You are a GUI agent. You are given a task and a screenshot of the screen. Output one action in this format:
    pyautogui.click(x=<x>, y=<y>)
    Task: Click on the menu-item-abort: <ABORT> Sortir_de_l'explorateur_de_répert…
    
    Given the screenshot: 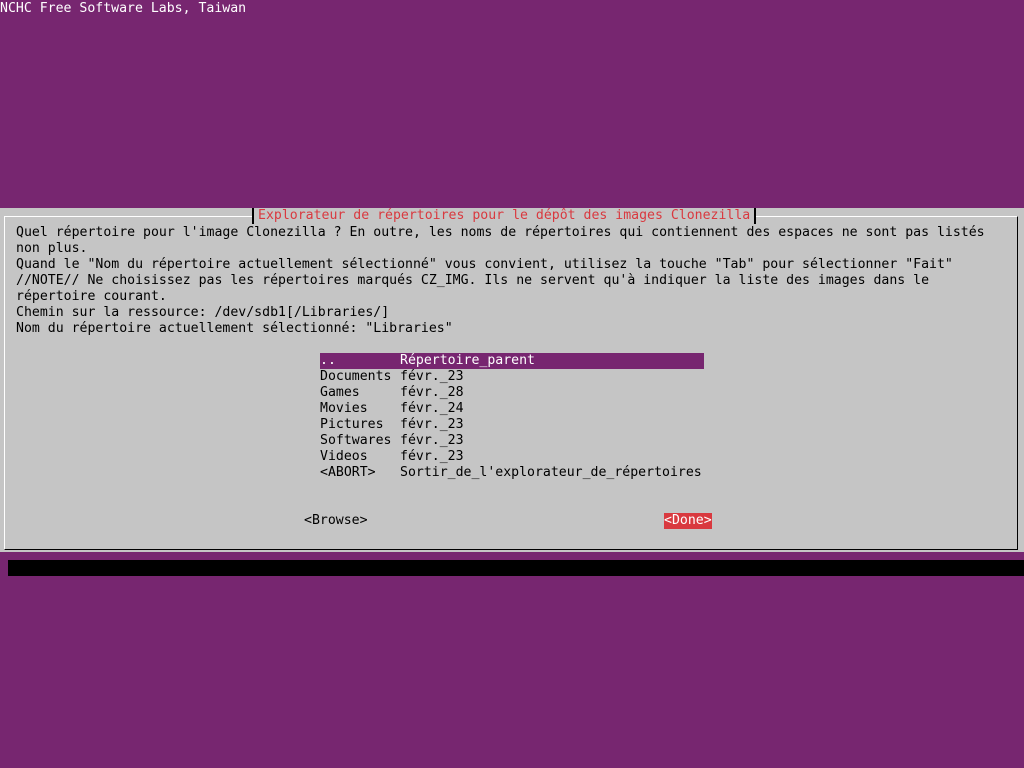 What is the action you would take?
    pyautogui.click(x=512, y=473)
    